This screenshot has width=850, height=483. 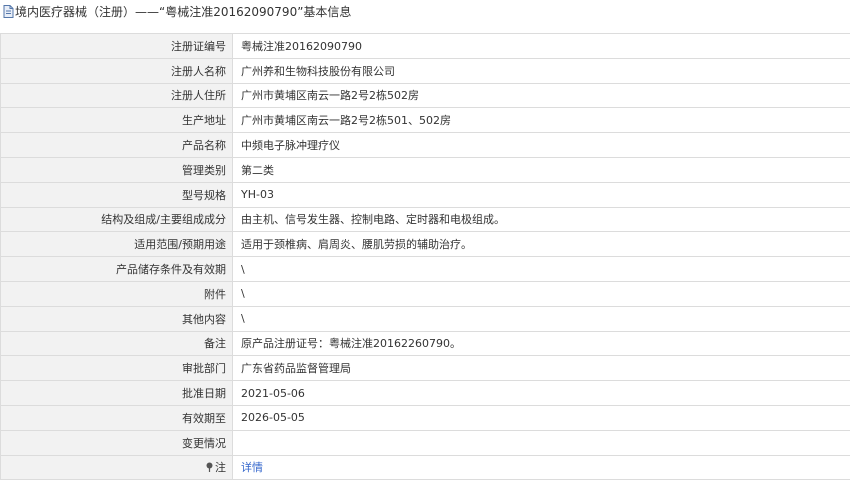 What do you see at coordinates (116, 418) in the screenshot?
I see `row-label: 有效期至` at bounding box center [116, 418].